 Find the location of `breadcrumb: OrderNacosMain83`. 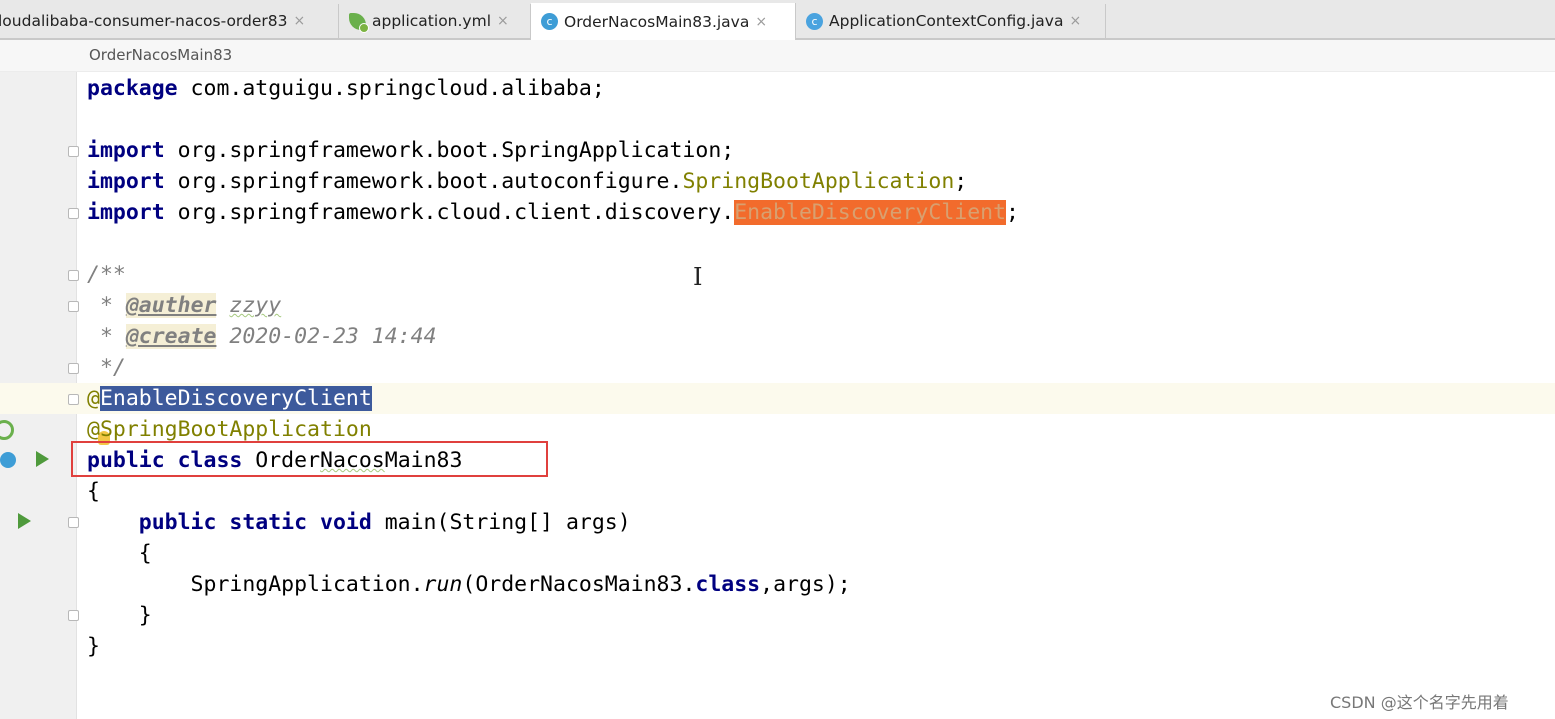

breadcrumb: OrderNacosMain83 is located at coordinates (777, 56).